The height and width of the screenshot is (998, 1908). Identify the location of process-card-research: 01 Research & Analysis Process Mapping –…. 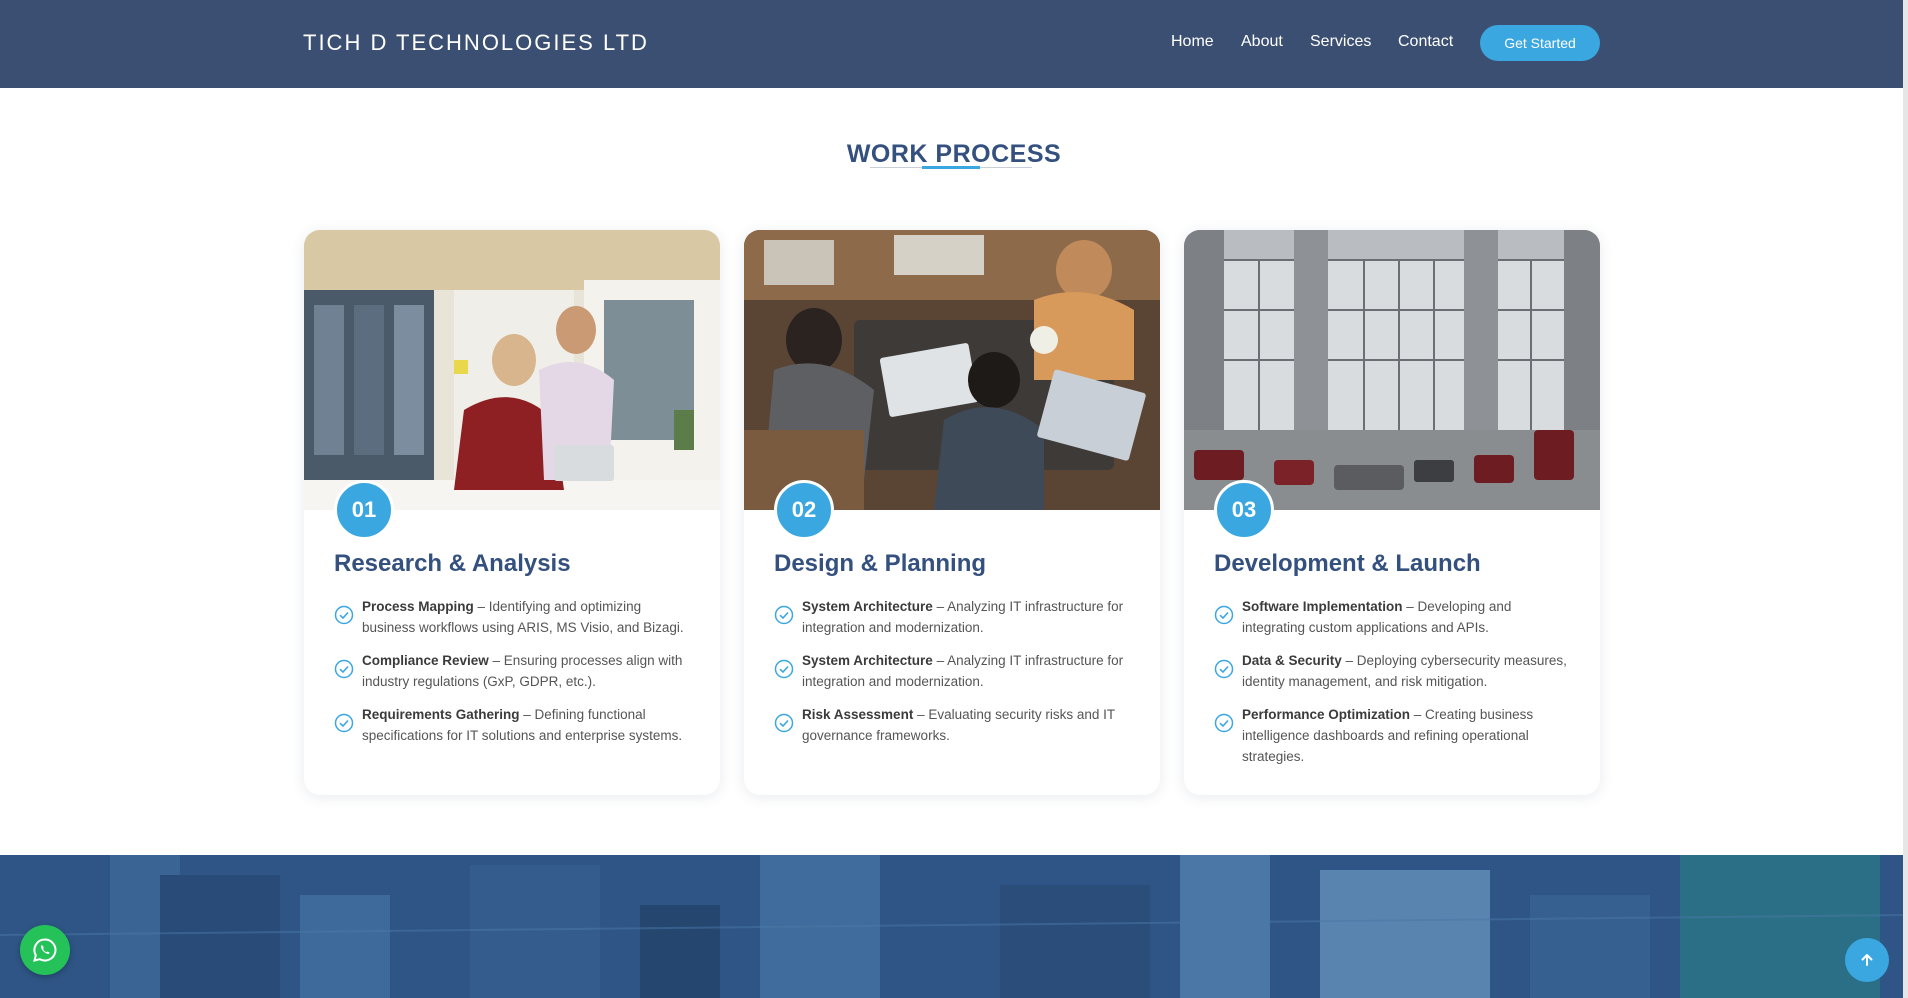
(512, 512).